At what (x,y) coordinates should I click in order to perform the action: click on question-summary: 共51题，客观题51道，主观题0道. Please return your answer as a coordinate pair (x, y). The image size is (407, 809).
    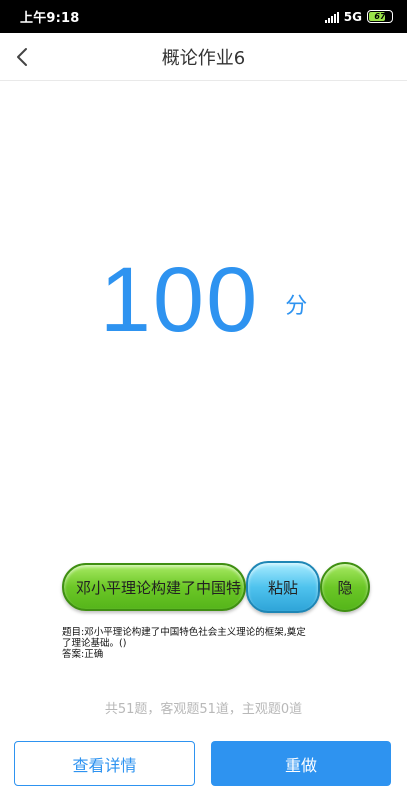
    Looking at the image, I should click on (203, 709).